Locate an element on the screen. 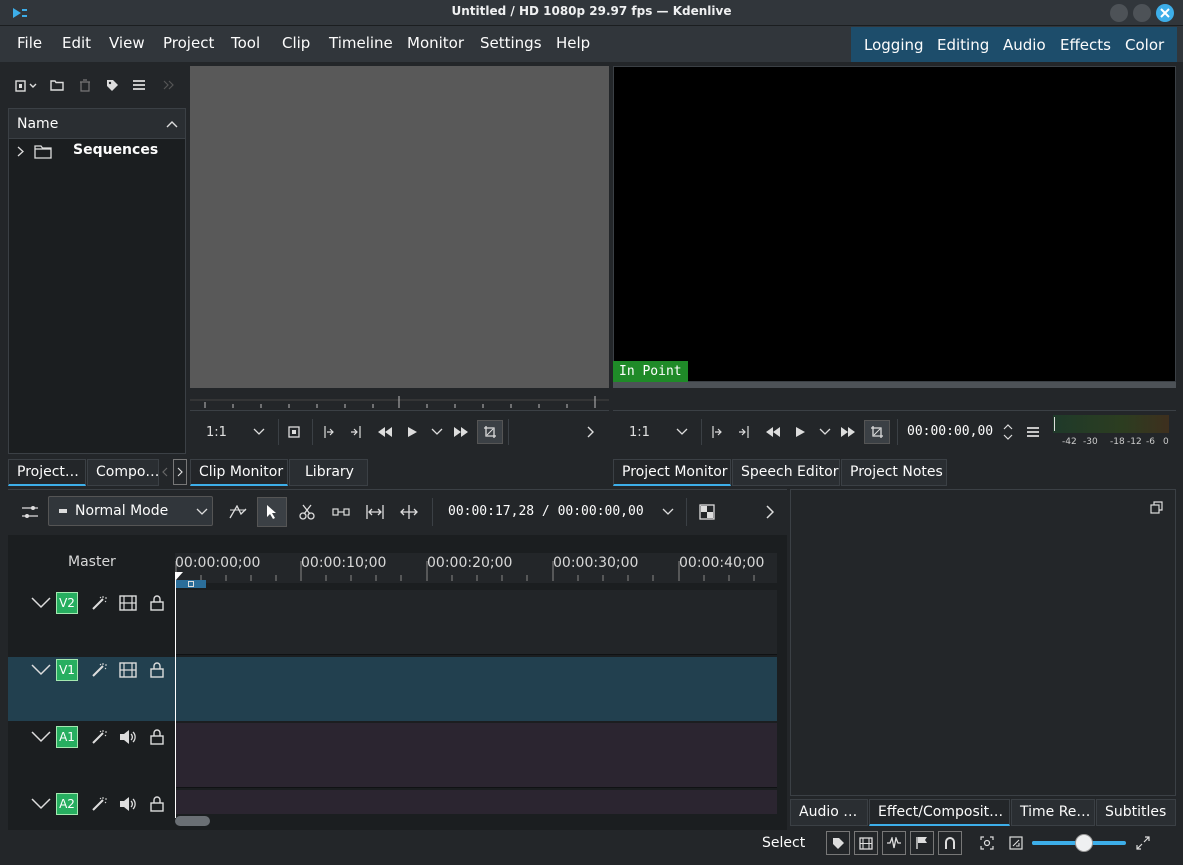 This screenshot has height=865, width=1183. project-monitor-ruler-area is located at coordinates (894, 399).